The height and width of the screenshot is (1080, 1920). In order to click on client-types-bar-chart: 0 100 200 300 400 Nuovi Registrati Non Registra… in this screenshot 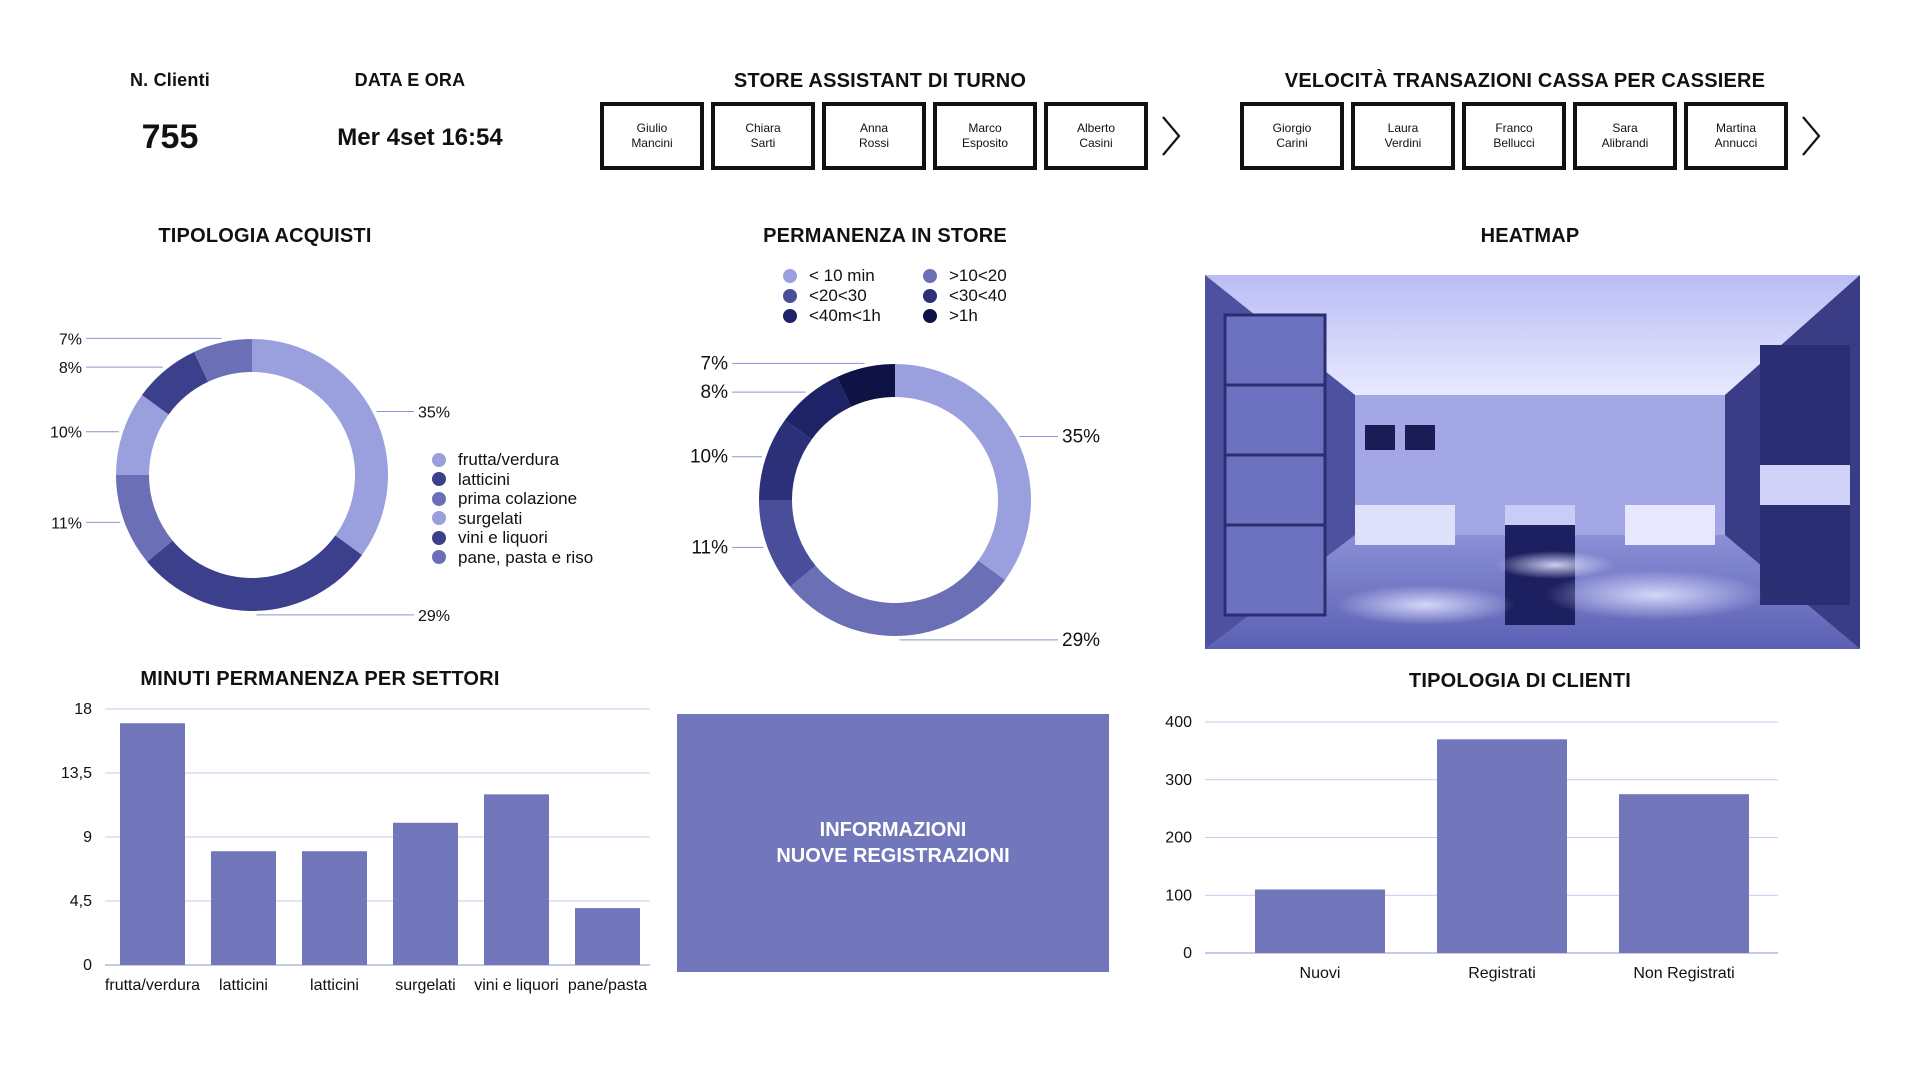, I will do `click(1471, 848)`.